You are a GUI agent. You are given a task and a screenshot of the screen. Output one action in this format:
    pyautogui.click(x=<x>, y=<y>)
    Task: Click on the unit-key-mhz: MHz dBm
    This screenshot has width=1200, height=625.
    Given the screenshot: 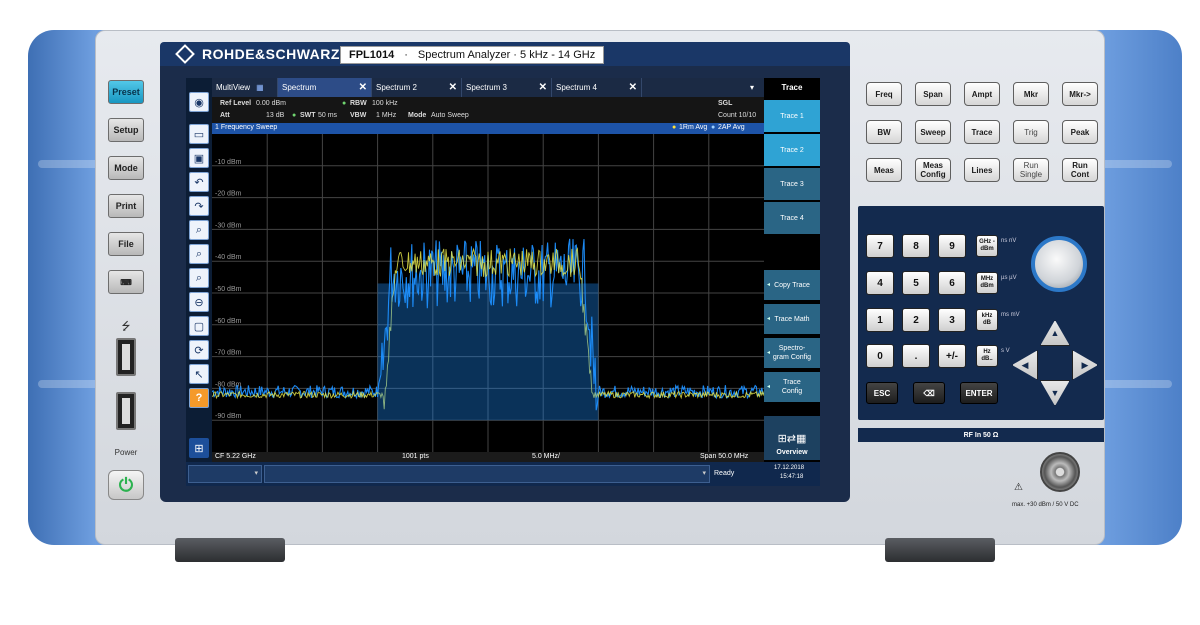 What is the action you would take?
    pyautogui.click(x=987, y=283)
    